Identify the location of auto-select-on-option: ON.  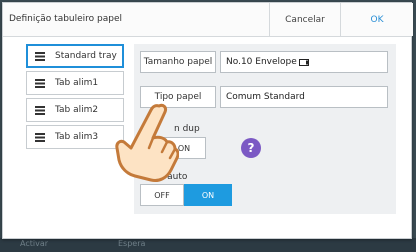
(208, 195).